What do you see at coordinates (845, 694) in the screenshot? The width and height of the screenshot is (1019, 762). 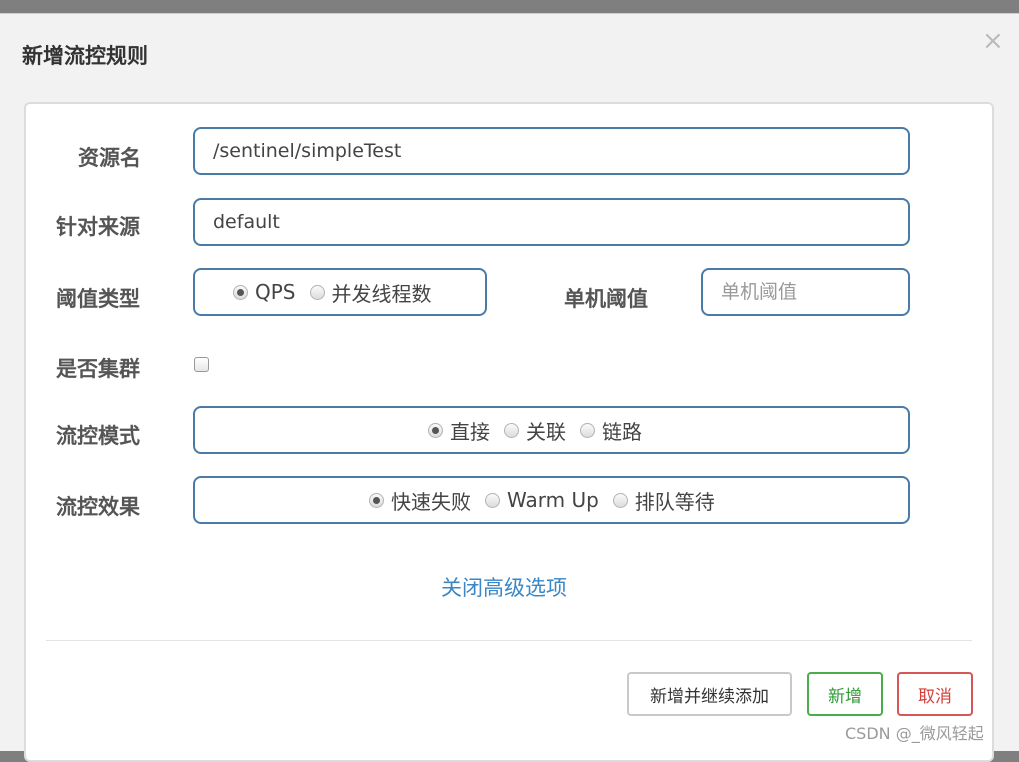 I see `add-button: 新增` at bounding box center [845, 694].